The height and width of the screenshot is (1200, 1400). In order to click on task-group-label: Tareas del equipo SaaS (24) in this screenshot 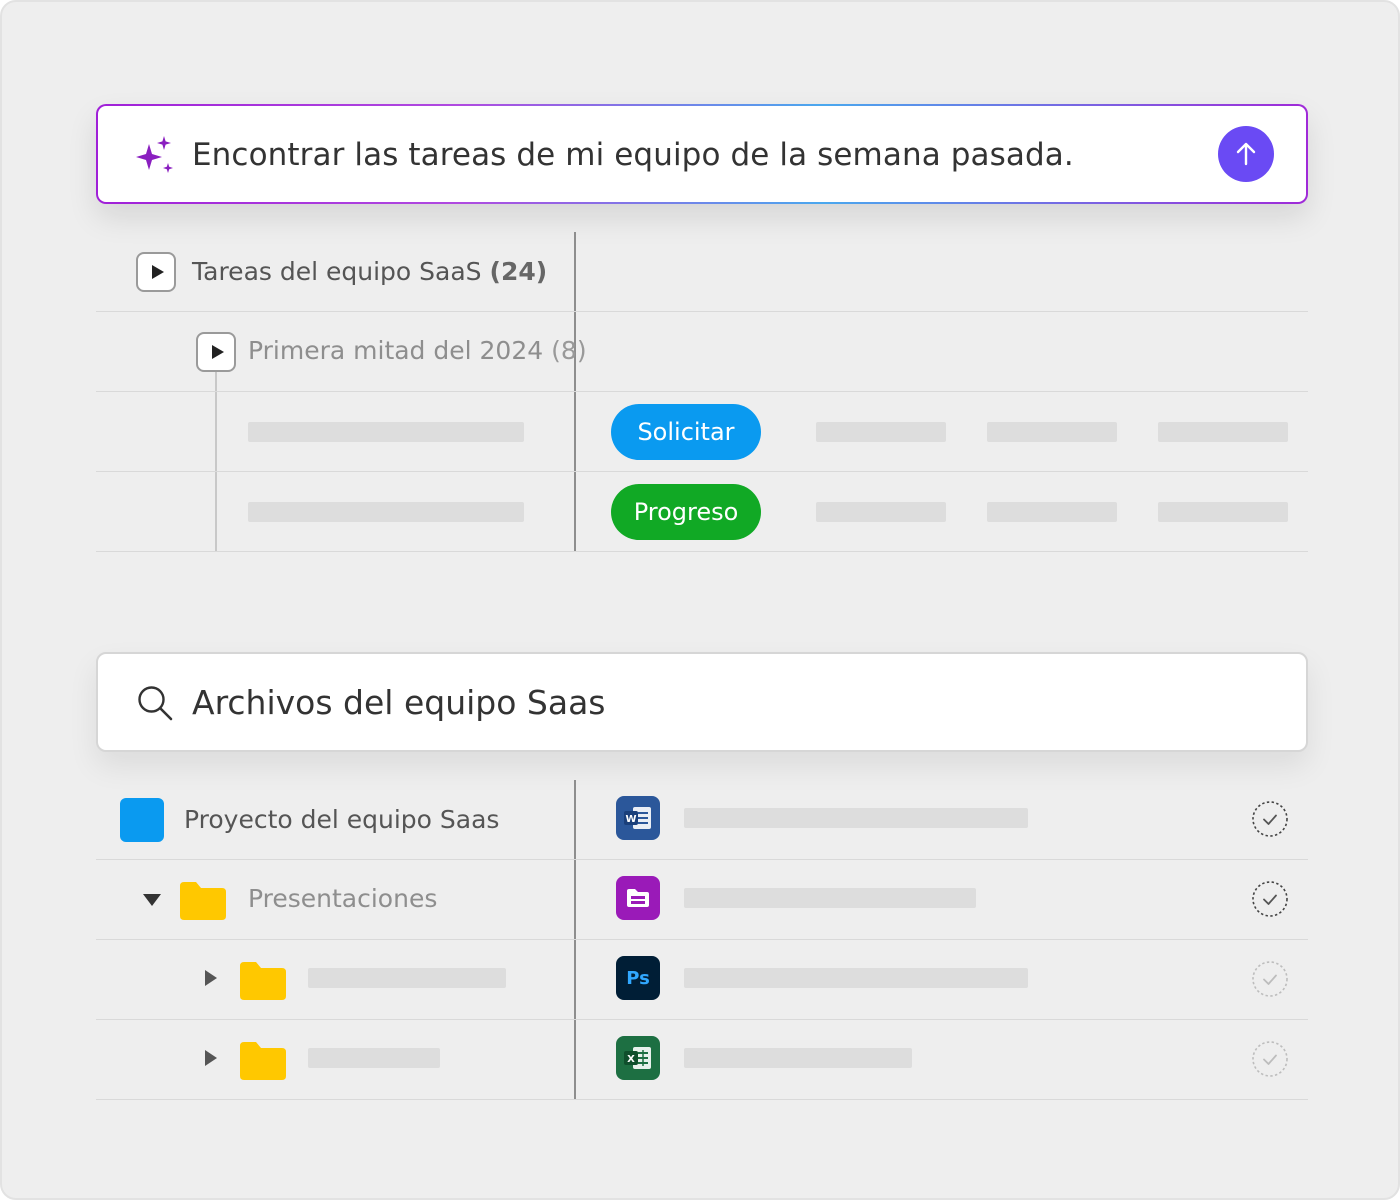, I will do `click(369, 272)`.